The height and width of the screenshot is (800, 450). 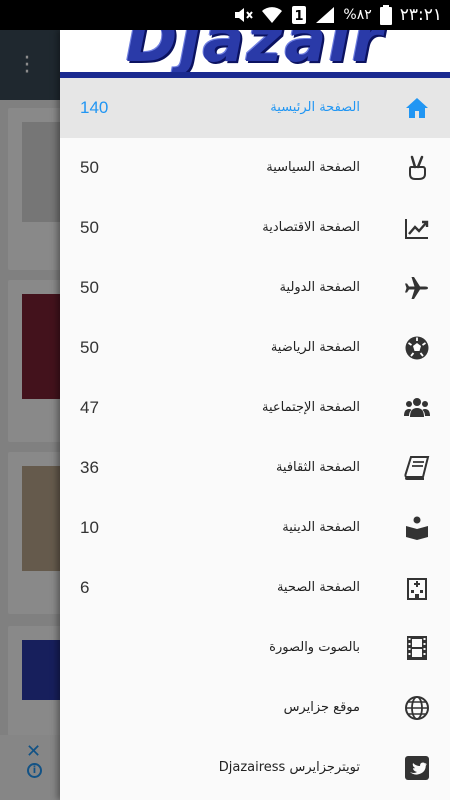 What do you see at coordinates (385, 15) in the screenshot?
I see `battery-icon` at bounding box center [385, 15].